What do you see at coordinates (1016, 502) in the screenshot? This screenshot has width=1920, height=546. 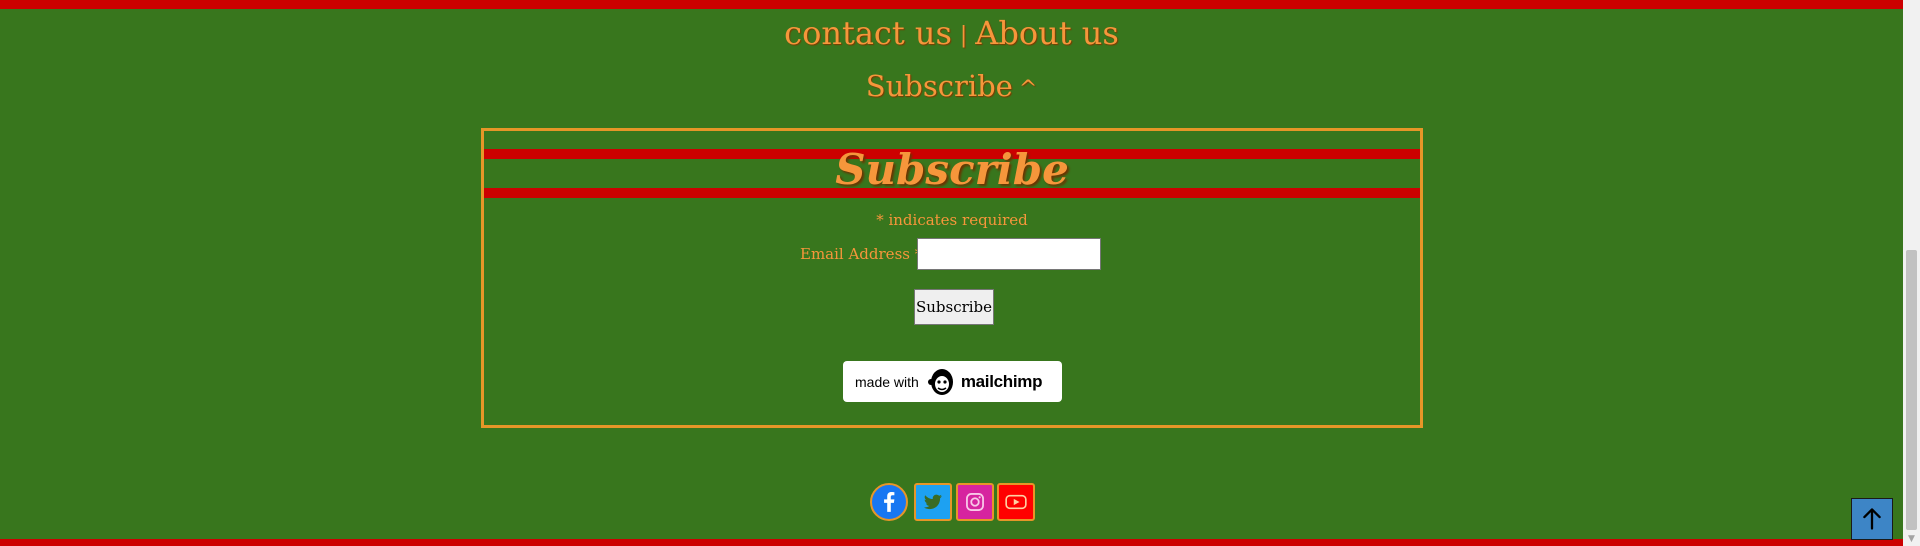 I see `youtube-icon` at bounding box center [1016, 502].